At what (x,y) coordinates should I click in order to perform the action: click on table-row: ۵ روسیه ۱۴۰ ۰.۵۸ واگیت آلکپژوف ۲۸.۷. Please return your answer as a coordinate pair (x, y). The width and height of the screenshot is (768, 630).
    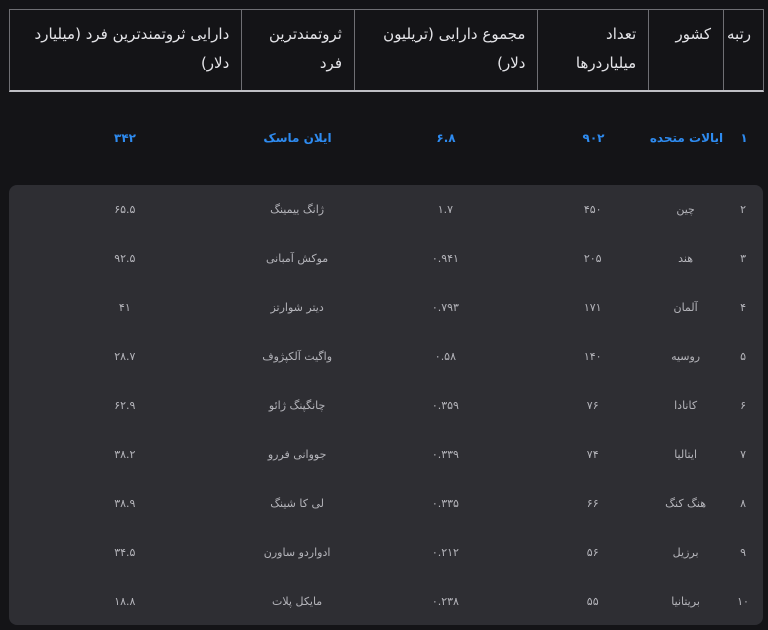
    Looking at the image, I should click on (386, 356).